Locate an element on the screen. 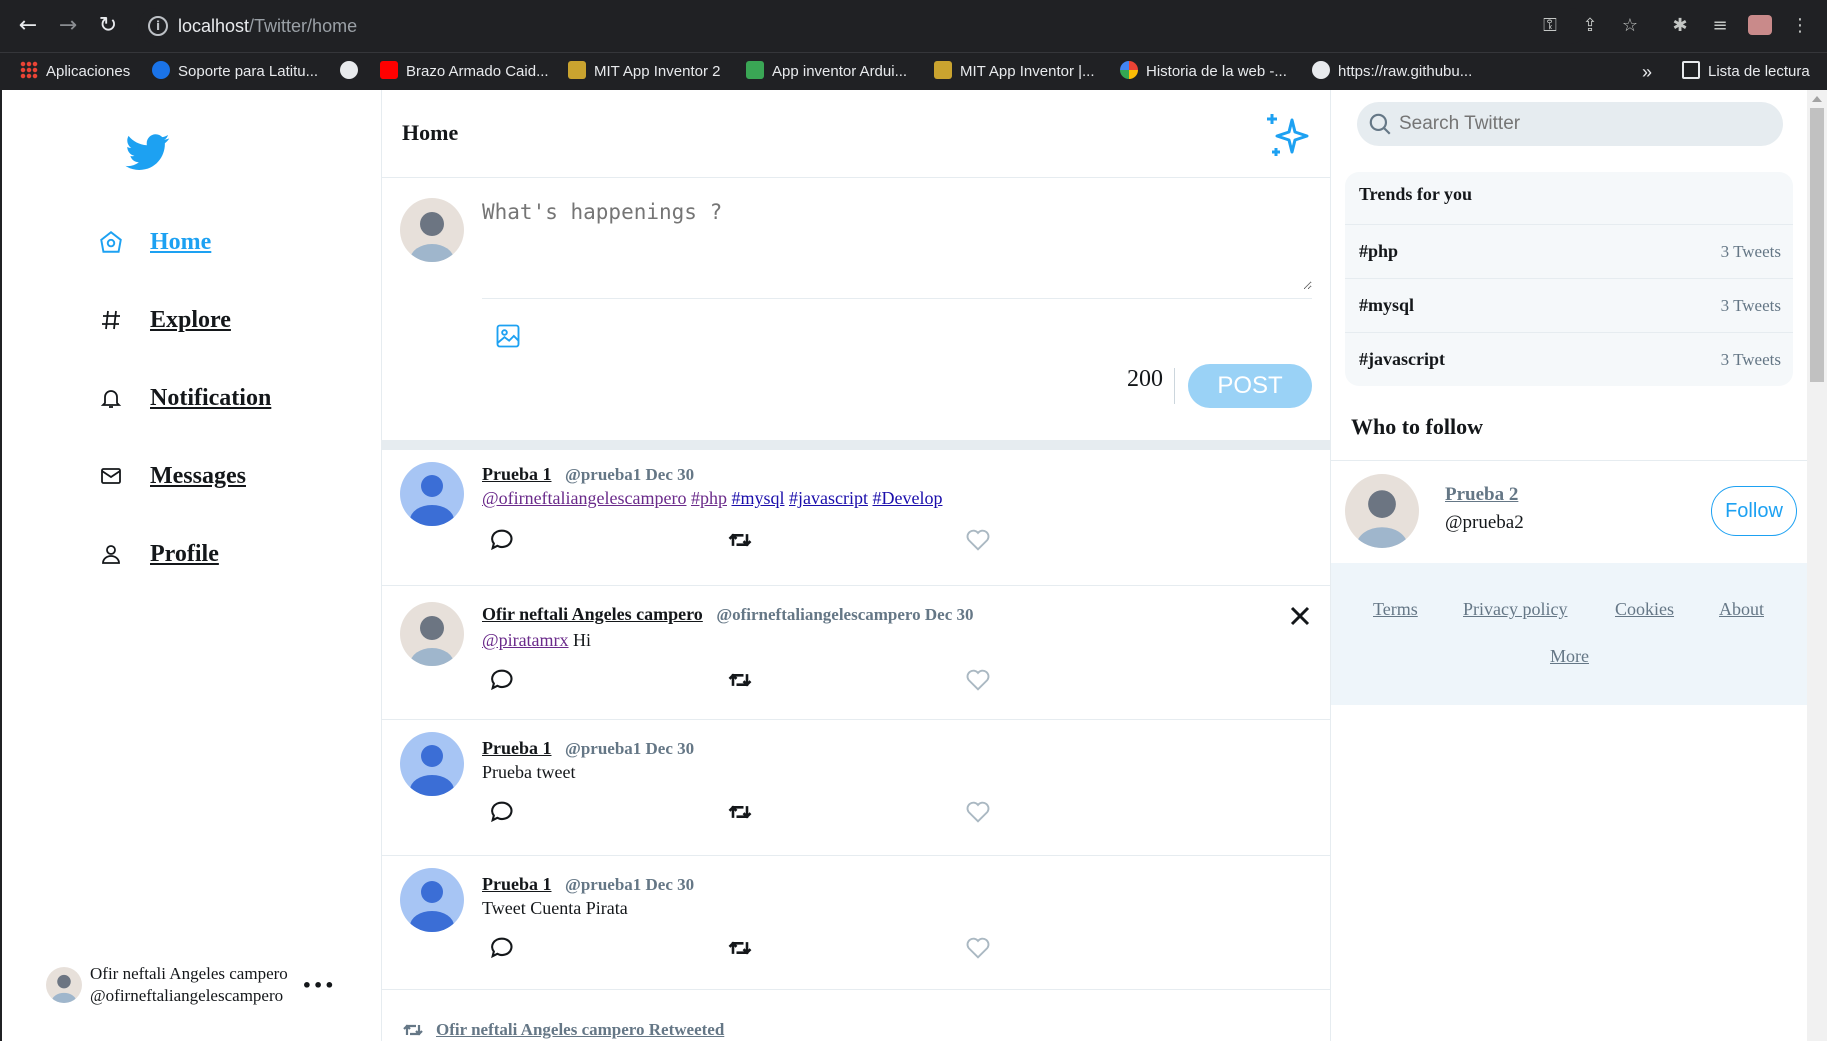 The image size is (1827, 1041). post-button: POST is located at coordinates (1250, 386).